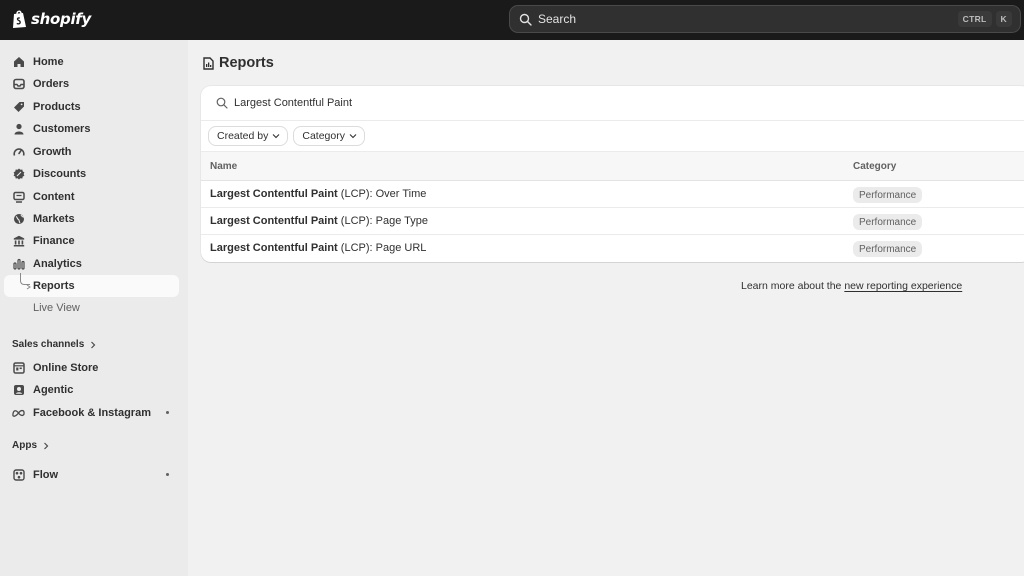 The width and height of the screenshot is (1024, 576). I want to click on sidebar-item-online-store: Online Store, so click(91, 368).